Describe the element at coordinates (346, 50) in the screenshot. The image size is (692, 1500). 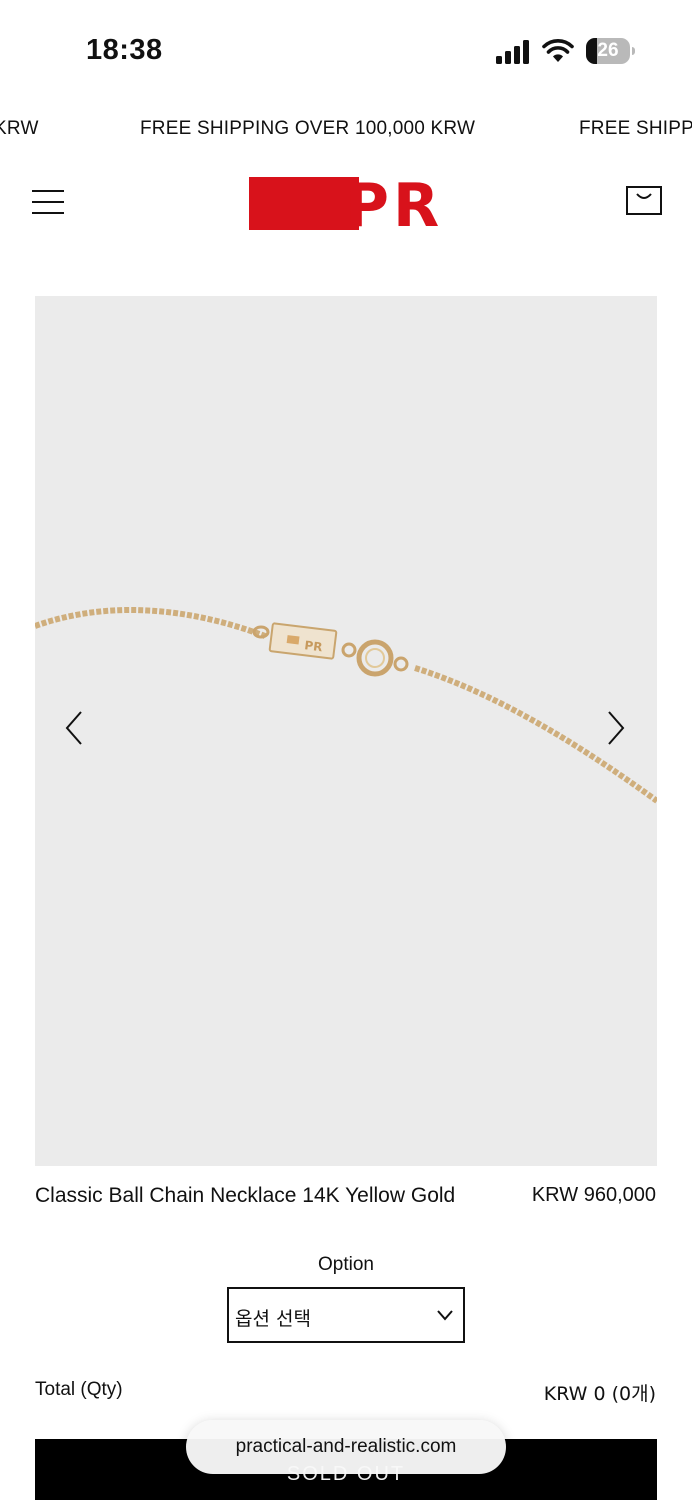
I see `status-bar: 18:38 26` at that location.